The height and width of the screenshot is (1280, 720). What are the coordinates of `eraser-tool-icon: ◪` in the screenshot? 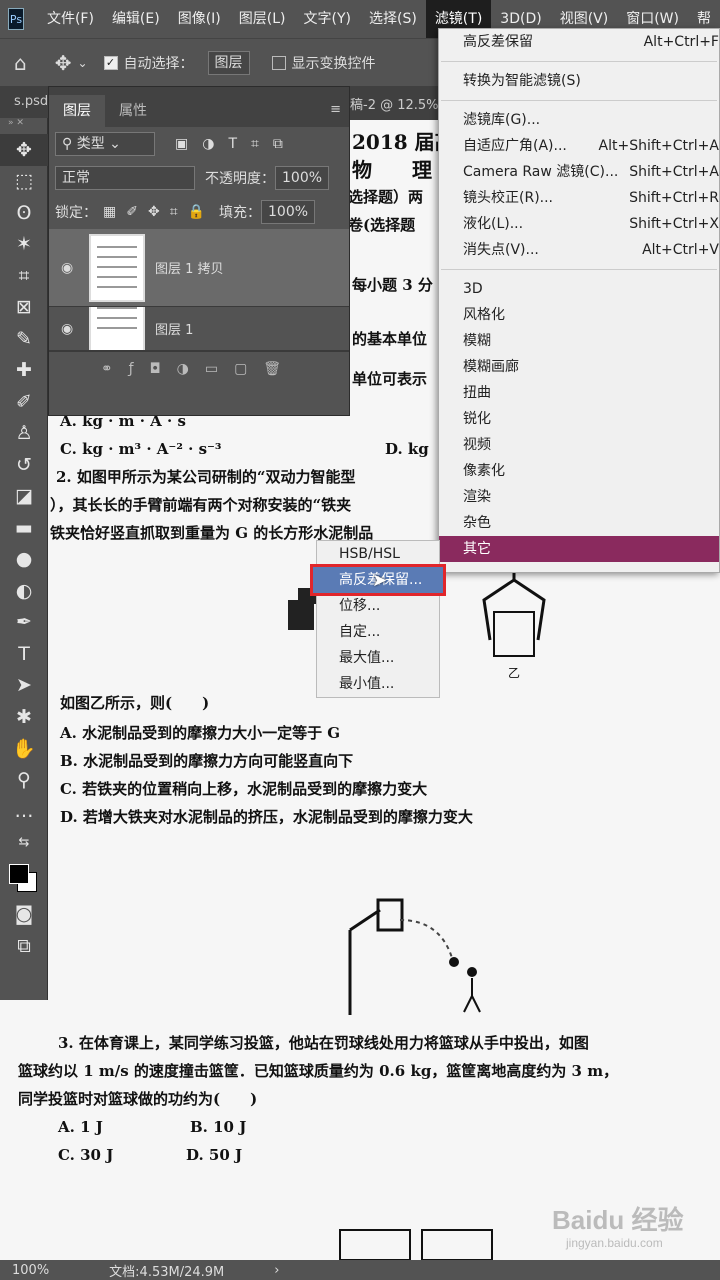 It's located at (24, 497).